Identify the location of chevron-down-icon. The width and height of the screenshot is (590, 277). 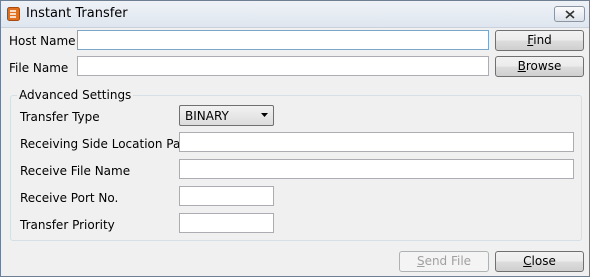
(264, 115).